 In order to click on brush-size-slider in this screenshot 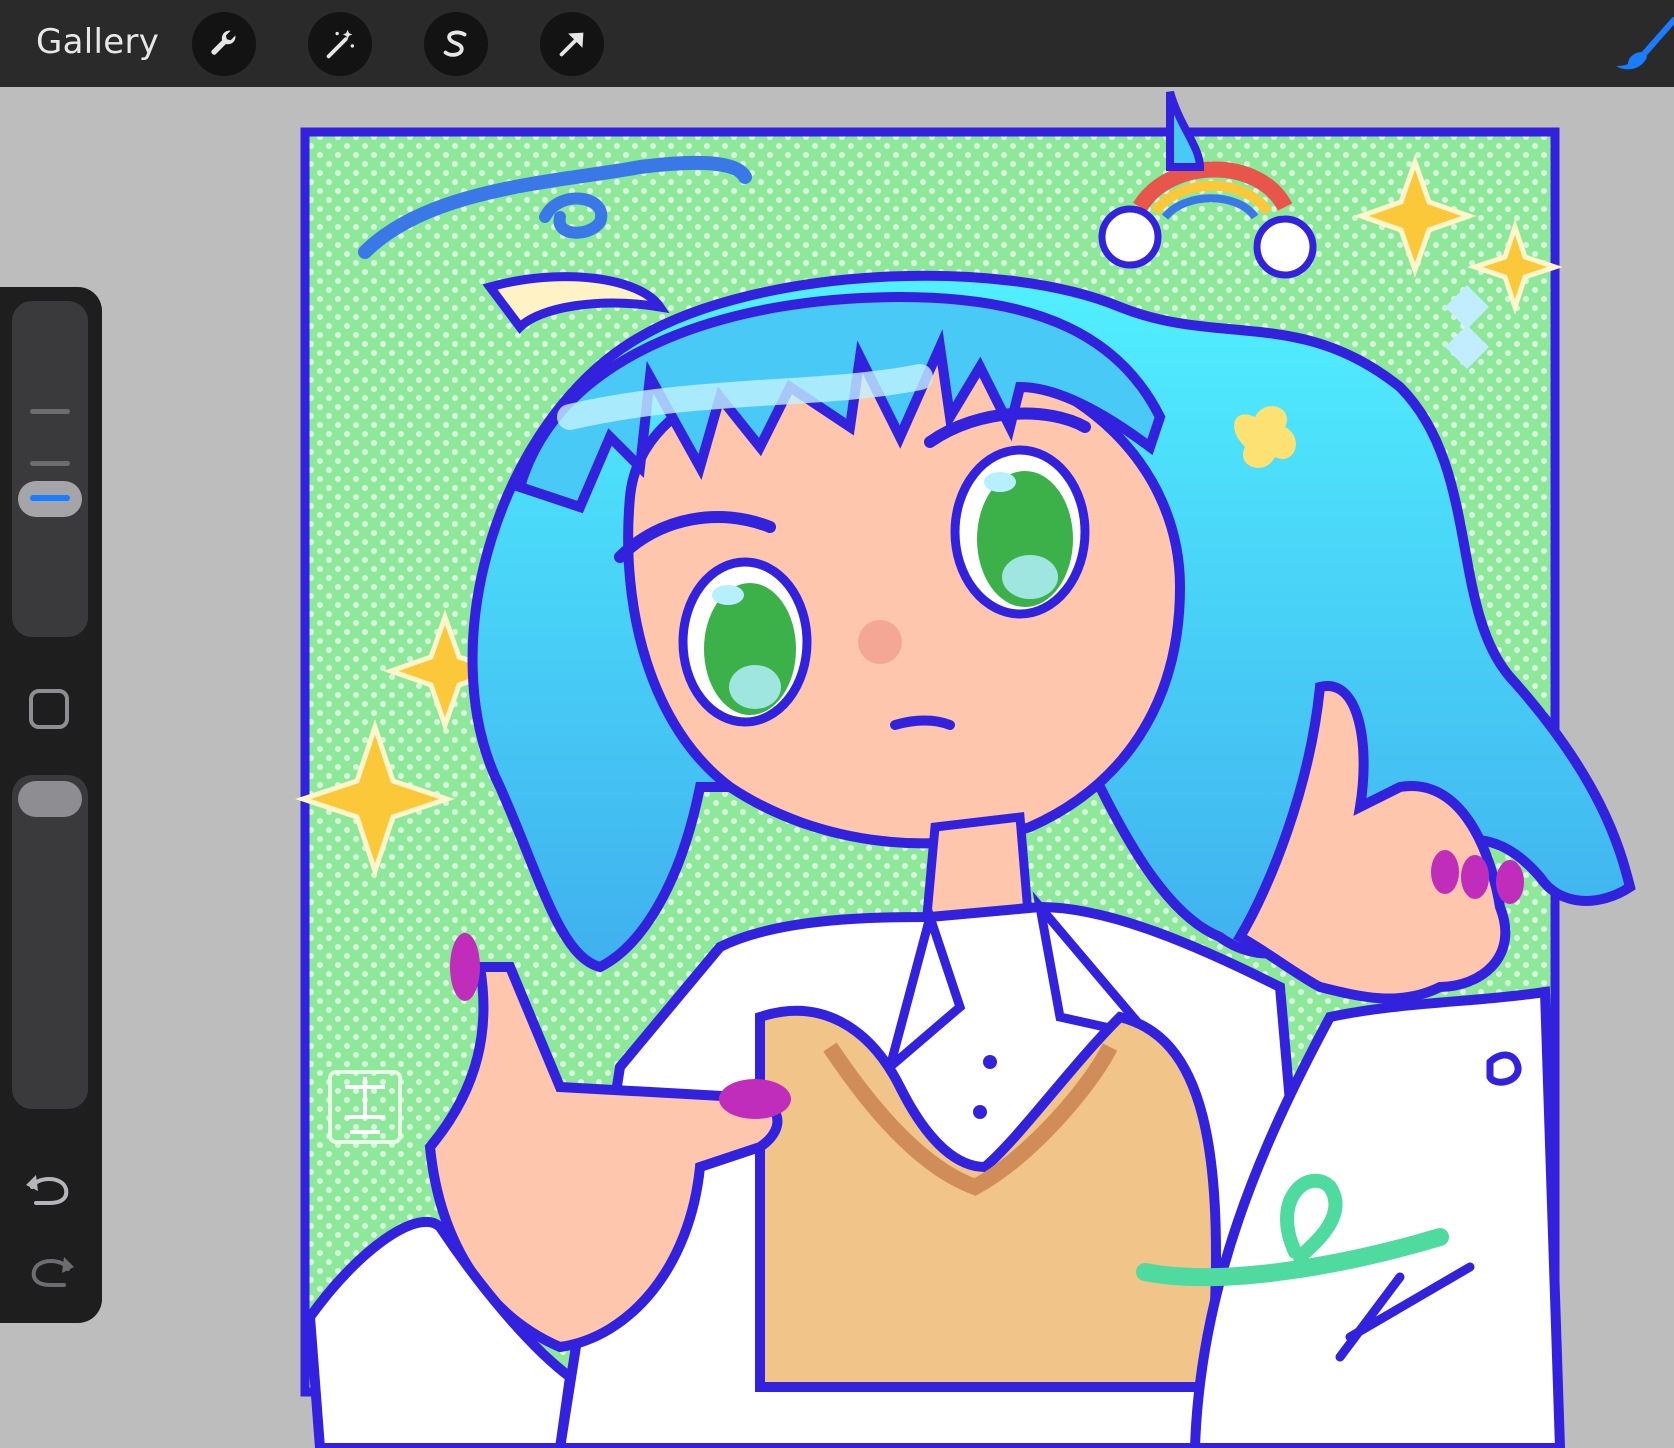, I will do `click(50, 469)`.